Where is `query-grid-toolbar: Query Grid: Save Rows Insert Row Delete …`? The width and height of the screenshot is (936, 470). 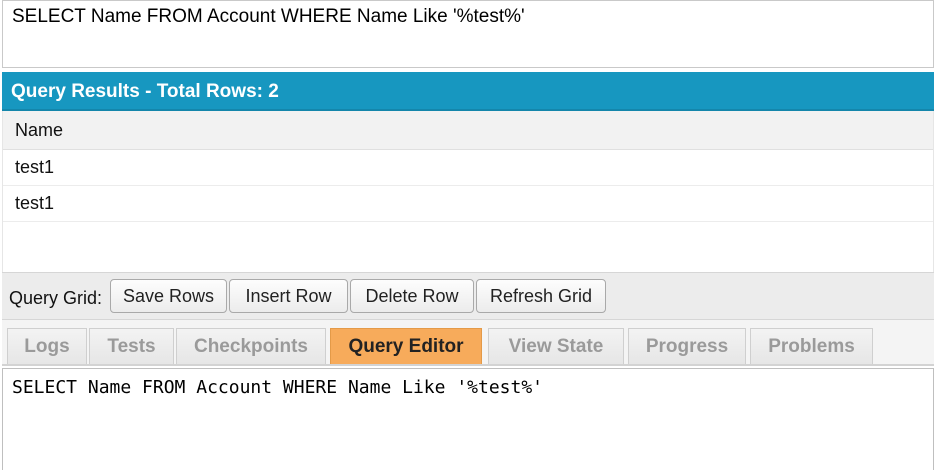
query-grid-toolbar: Query Grid: Save Rows Insert Row Delete … is located at coordinates (468, 296).